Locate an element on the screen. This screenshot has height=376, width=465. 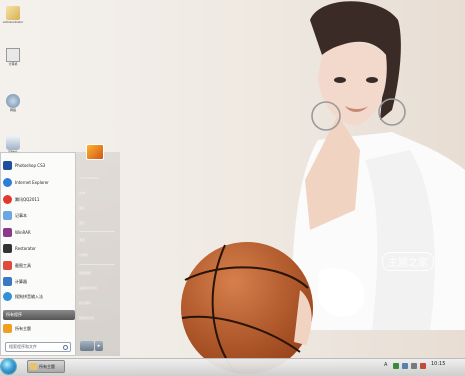
calculator-icon is located at coordinates (7, 281).